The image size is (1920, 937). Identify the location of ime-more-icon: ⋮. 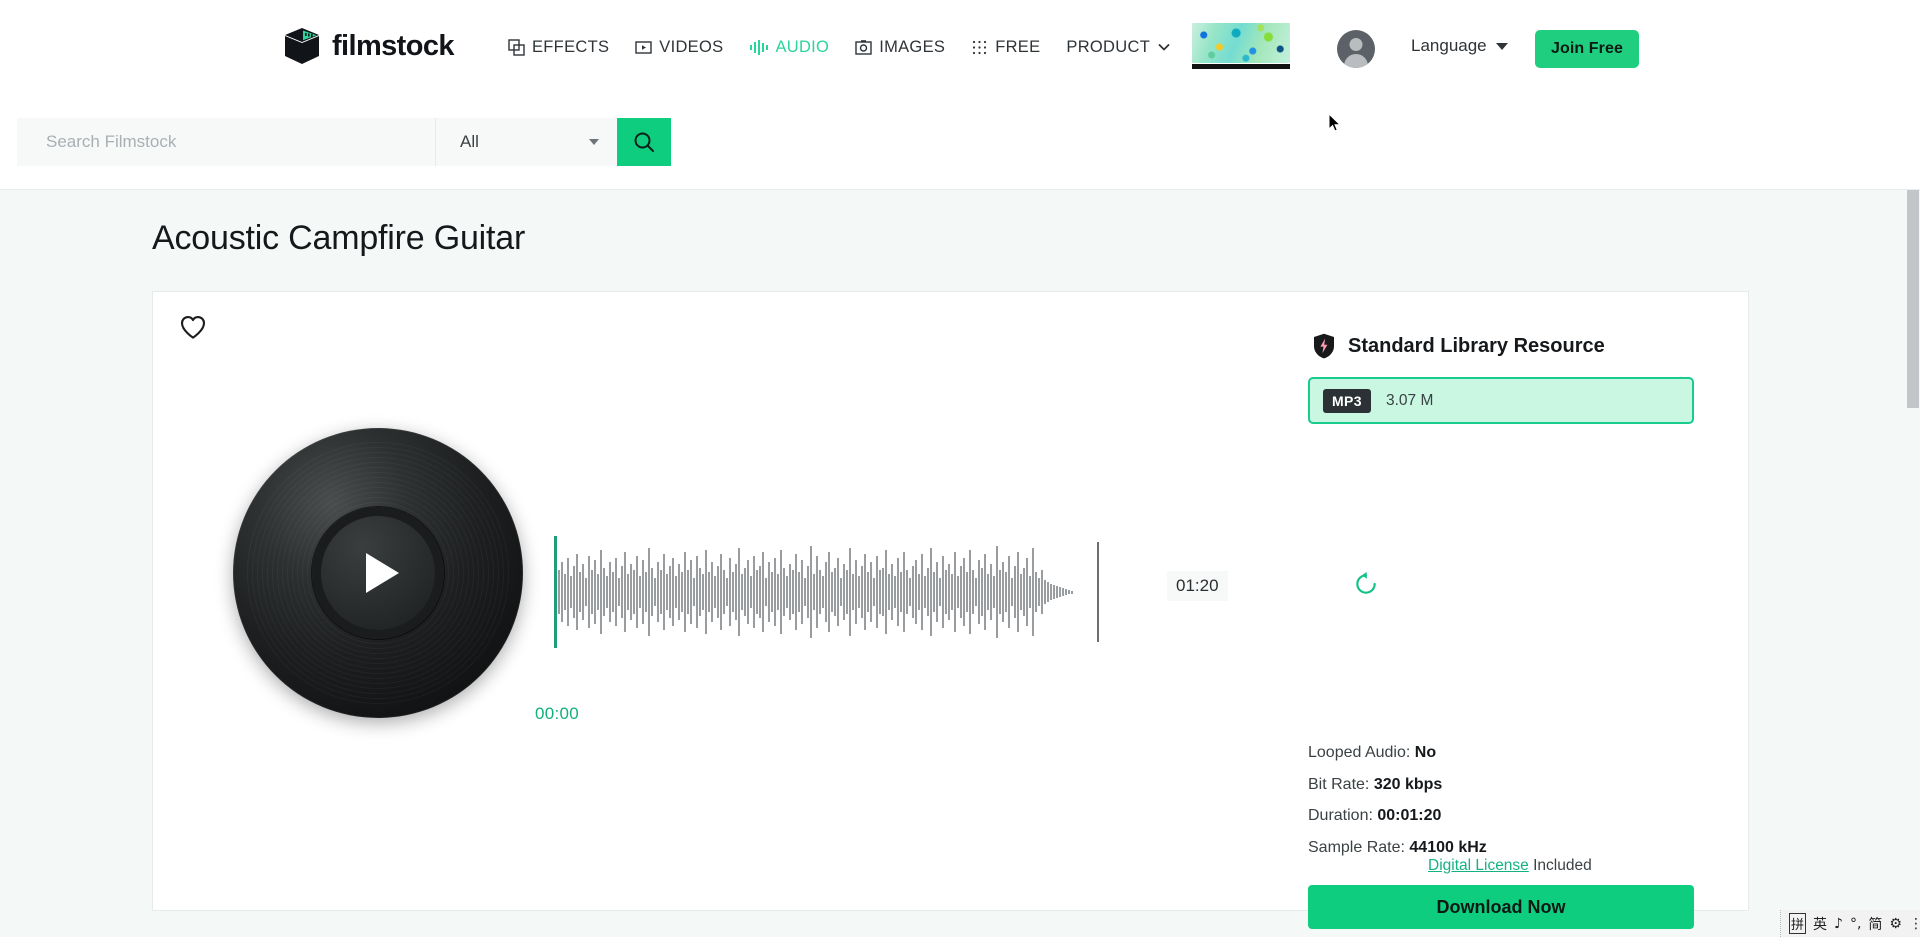
(1914, 924).